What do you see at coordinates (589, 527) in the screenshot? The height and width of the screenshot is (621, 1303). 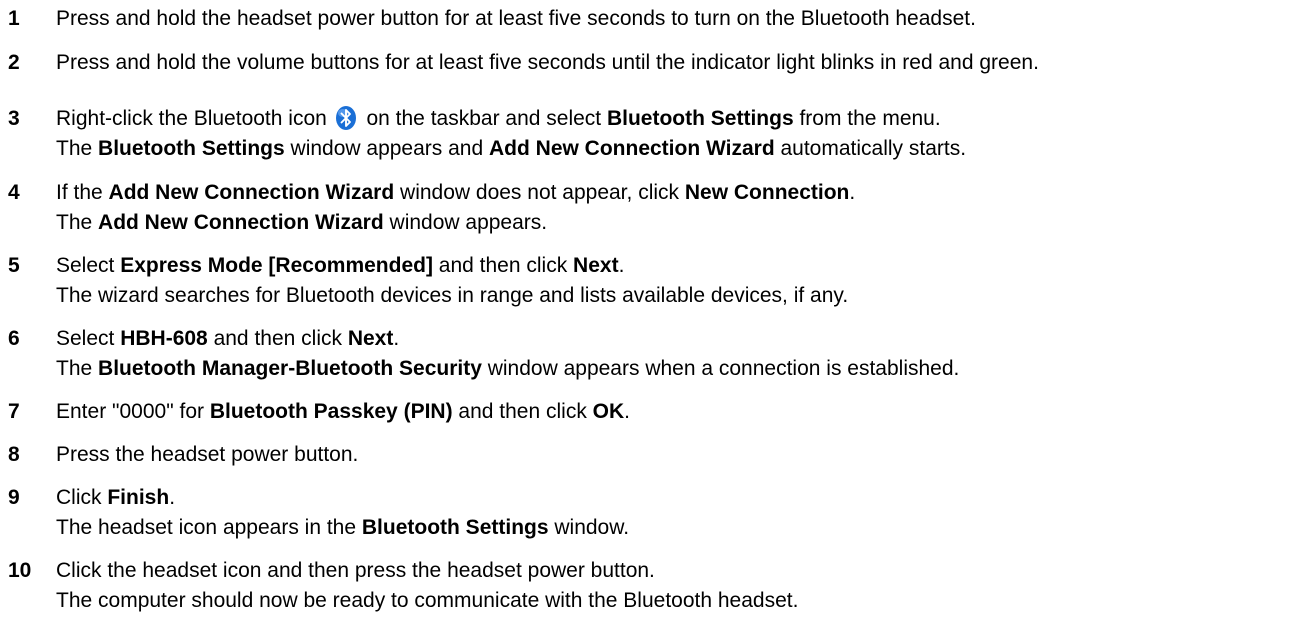 I see `text-segment: window.` at bounding box center [589, 527].